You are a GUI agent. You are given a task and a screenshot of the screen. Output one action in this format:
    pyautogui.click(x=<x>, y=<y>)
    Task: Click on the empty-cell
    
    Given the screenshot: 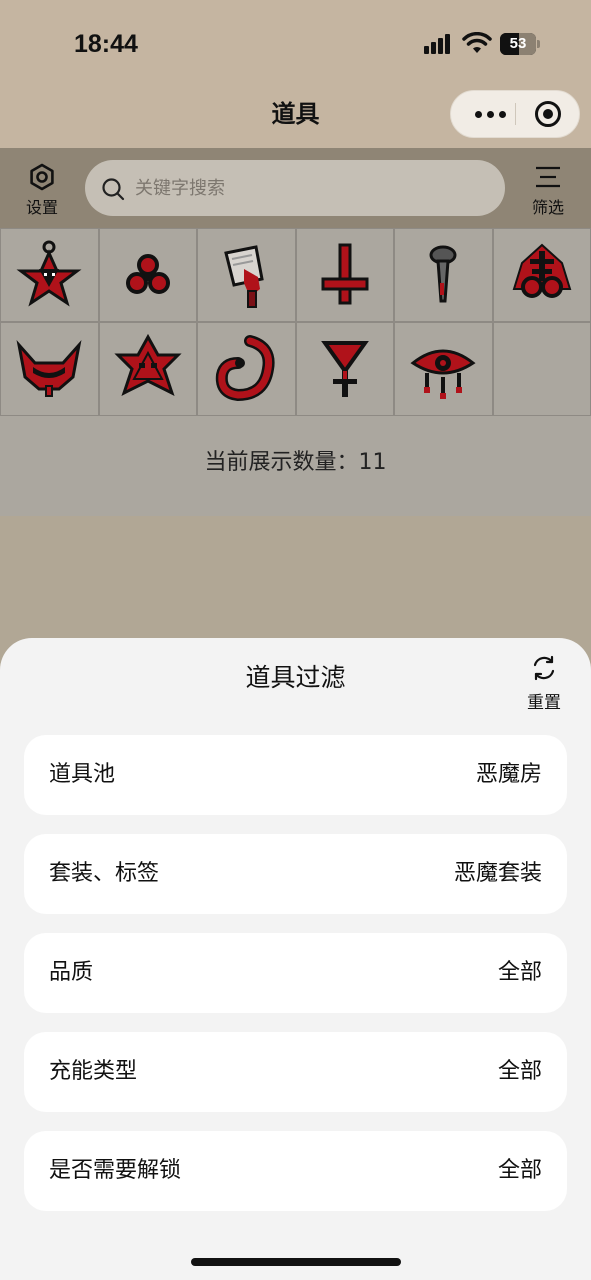 What is the action you would take?
    pyautogui.click(x=541, y=369)
    